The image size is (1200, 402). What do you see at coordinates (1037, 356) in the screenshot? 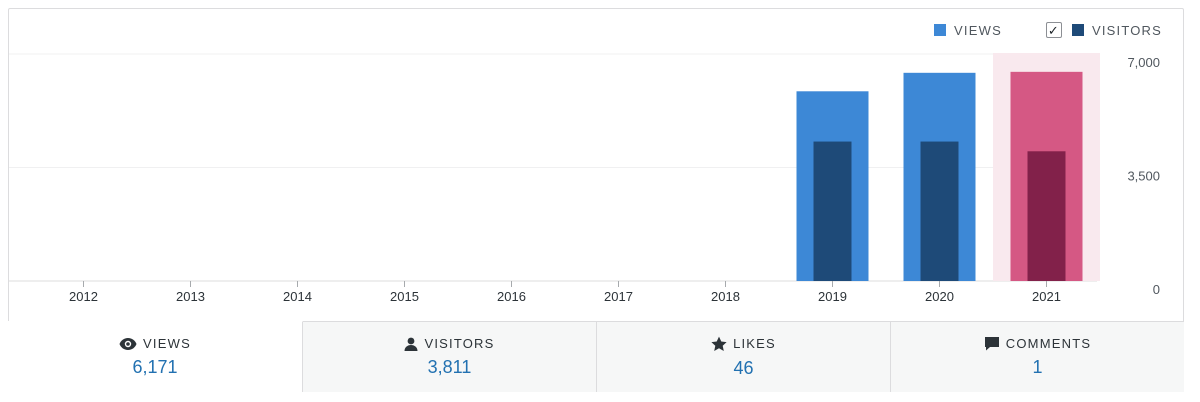
I see `tab-comments: COMMENTS 1` at bounding box center [1037, 356].